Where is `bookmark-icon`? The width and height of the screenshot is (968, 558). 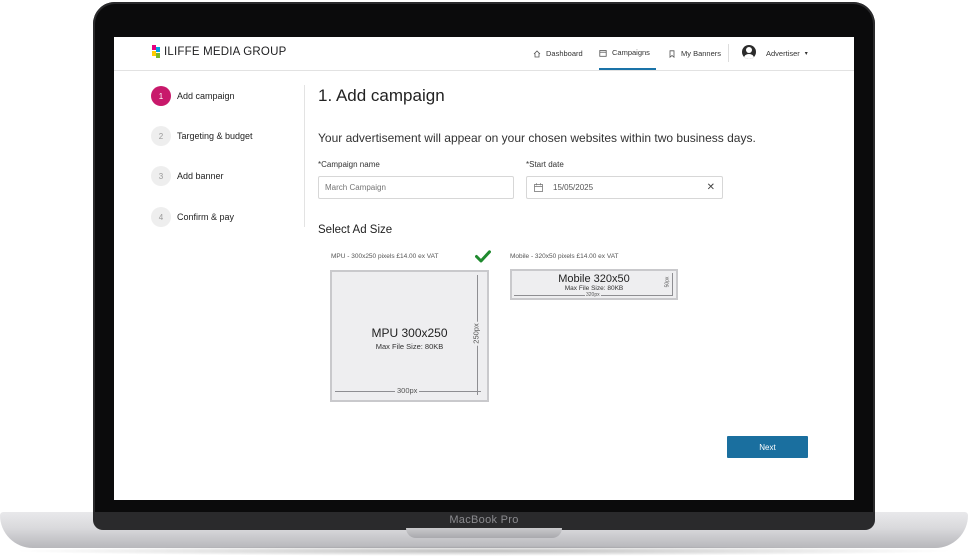
bookmark-icon is located at coordinates (672, 53).